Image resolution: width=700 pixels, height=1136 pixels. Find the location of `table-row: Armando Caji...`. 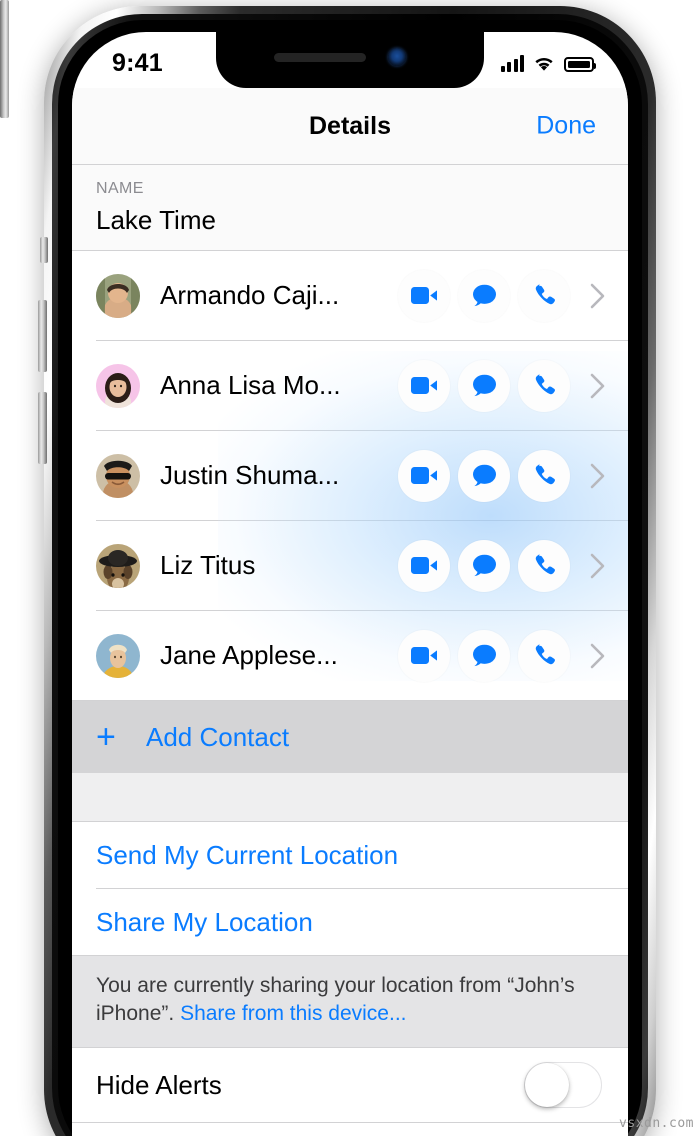

table-row: Armando Caji... is located at coordinates (350, 295).